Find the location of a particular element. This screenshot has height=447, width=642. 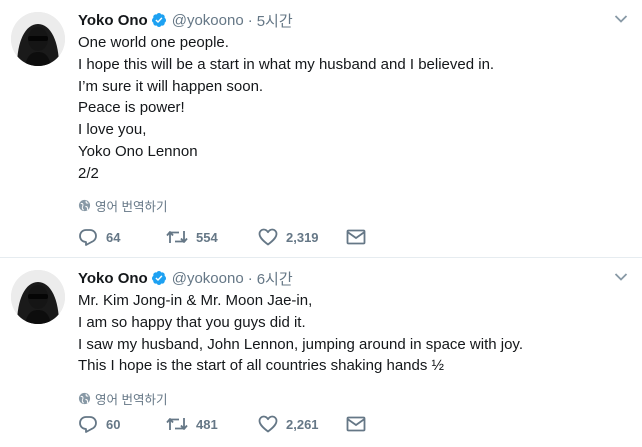

tweet-timestamp: 6시간 is located at coordinates (275, 278).